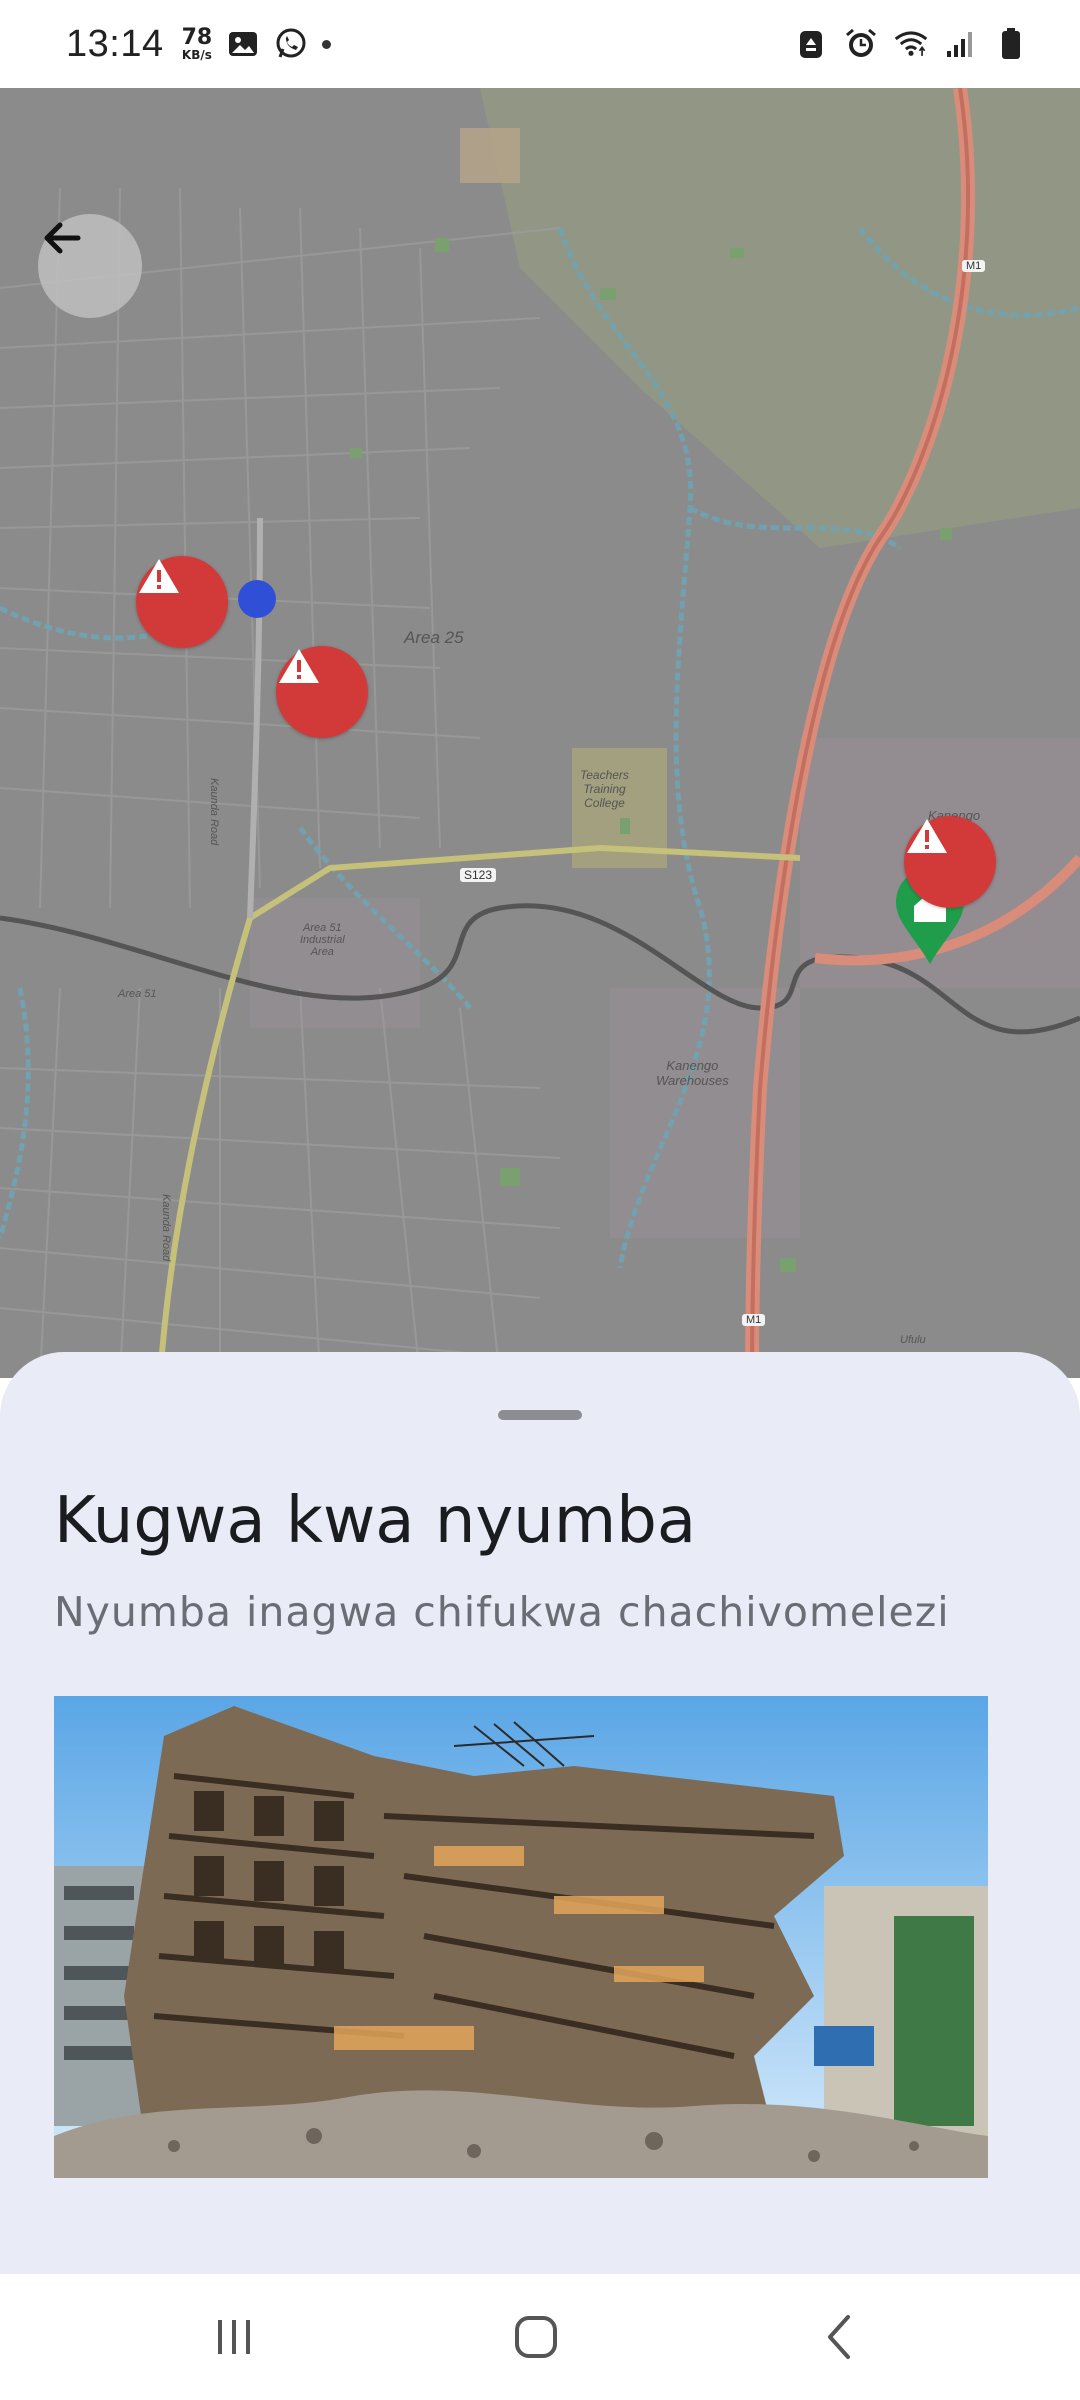 The height and width of the screenshot is (2400, 1080). Describe the element at coordinates (478, 875) in the screenshot. I see `map-label-s123: S123` at that location.